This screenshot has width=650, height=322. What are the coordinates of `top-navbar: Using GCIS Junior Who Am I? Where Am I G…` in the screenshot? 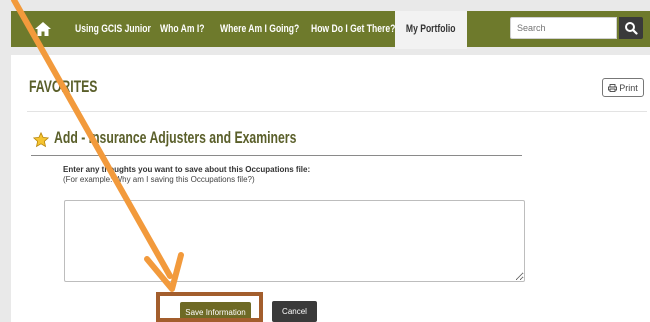 It's located at (330, 30).